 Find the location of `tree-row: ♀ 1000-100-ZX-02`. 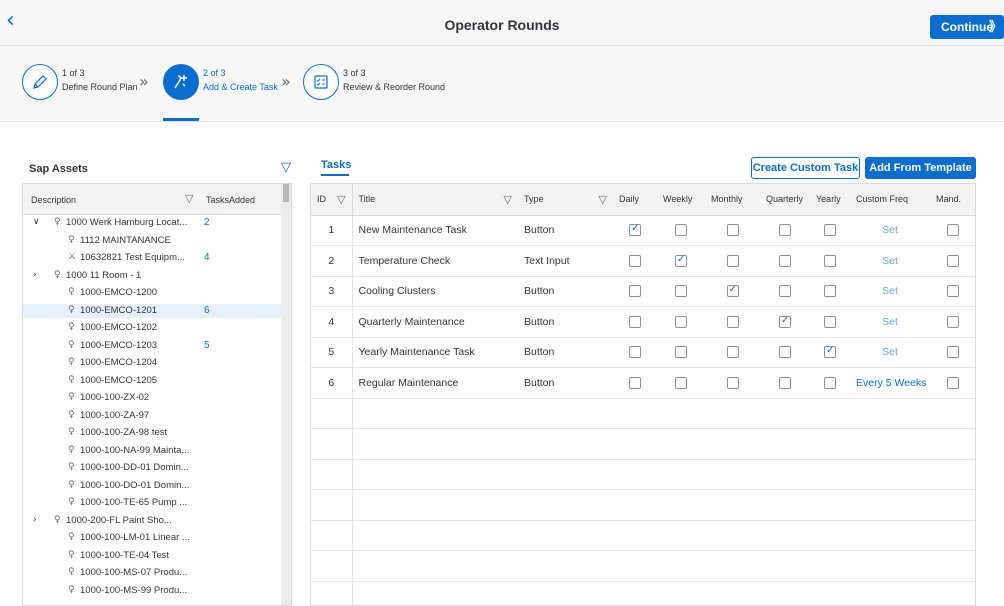

tree-row: ♀ 1000-100-ZX-02 is located at coordinates (152, 397).